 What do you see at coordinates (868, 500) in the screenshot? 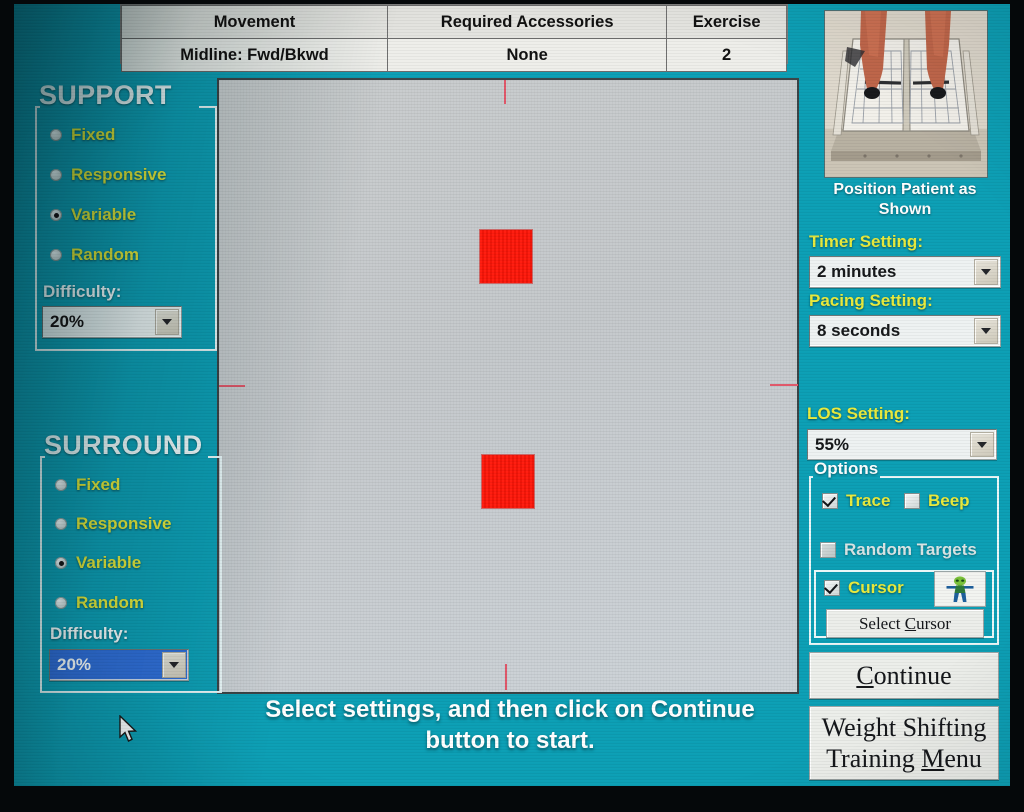
I see `trace-label: Trace` at bounding box center [868, 500].